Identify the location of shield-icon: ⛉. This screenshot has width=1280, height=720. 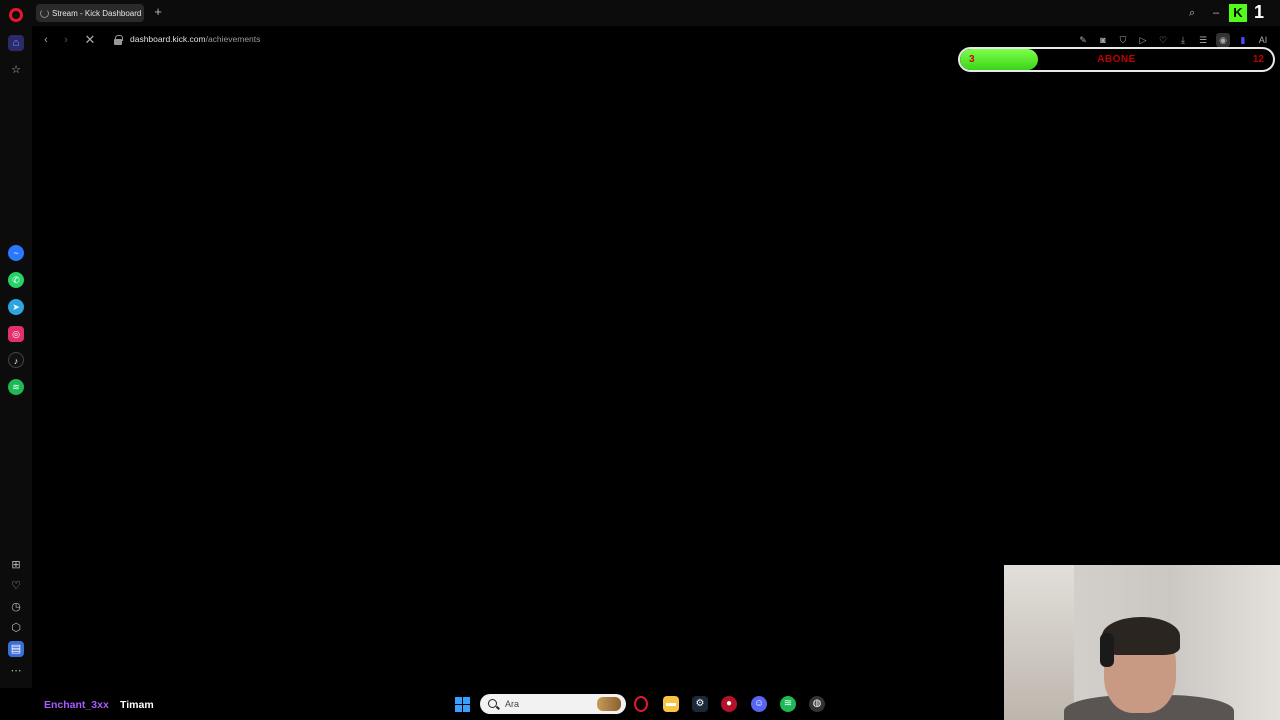
(1123, 40).